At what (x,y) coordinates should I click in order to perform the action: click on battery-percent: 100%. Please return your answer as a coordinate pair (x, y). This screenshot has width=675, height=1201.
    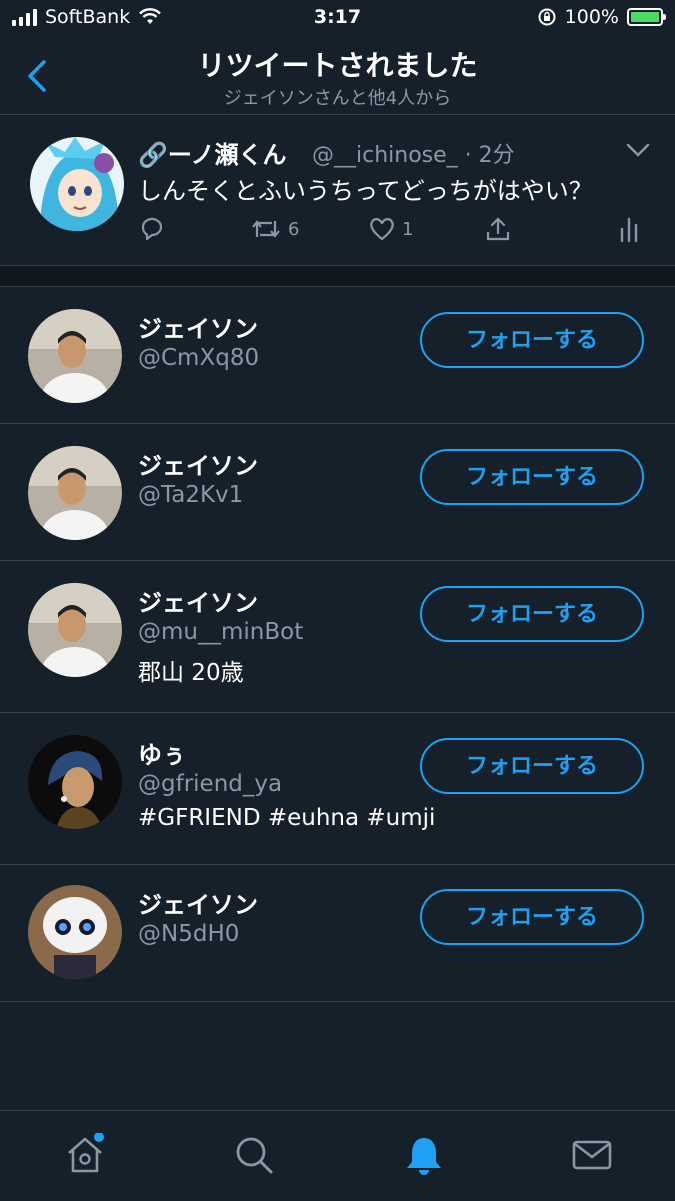
    Looking at the image, I should click on (591, 17).